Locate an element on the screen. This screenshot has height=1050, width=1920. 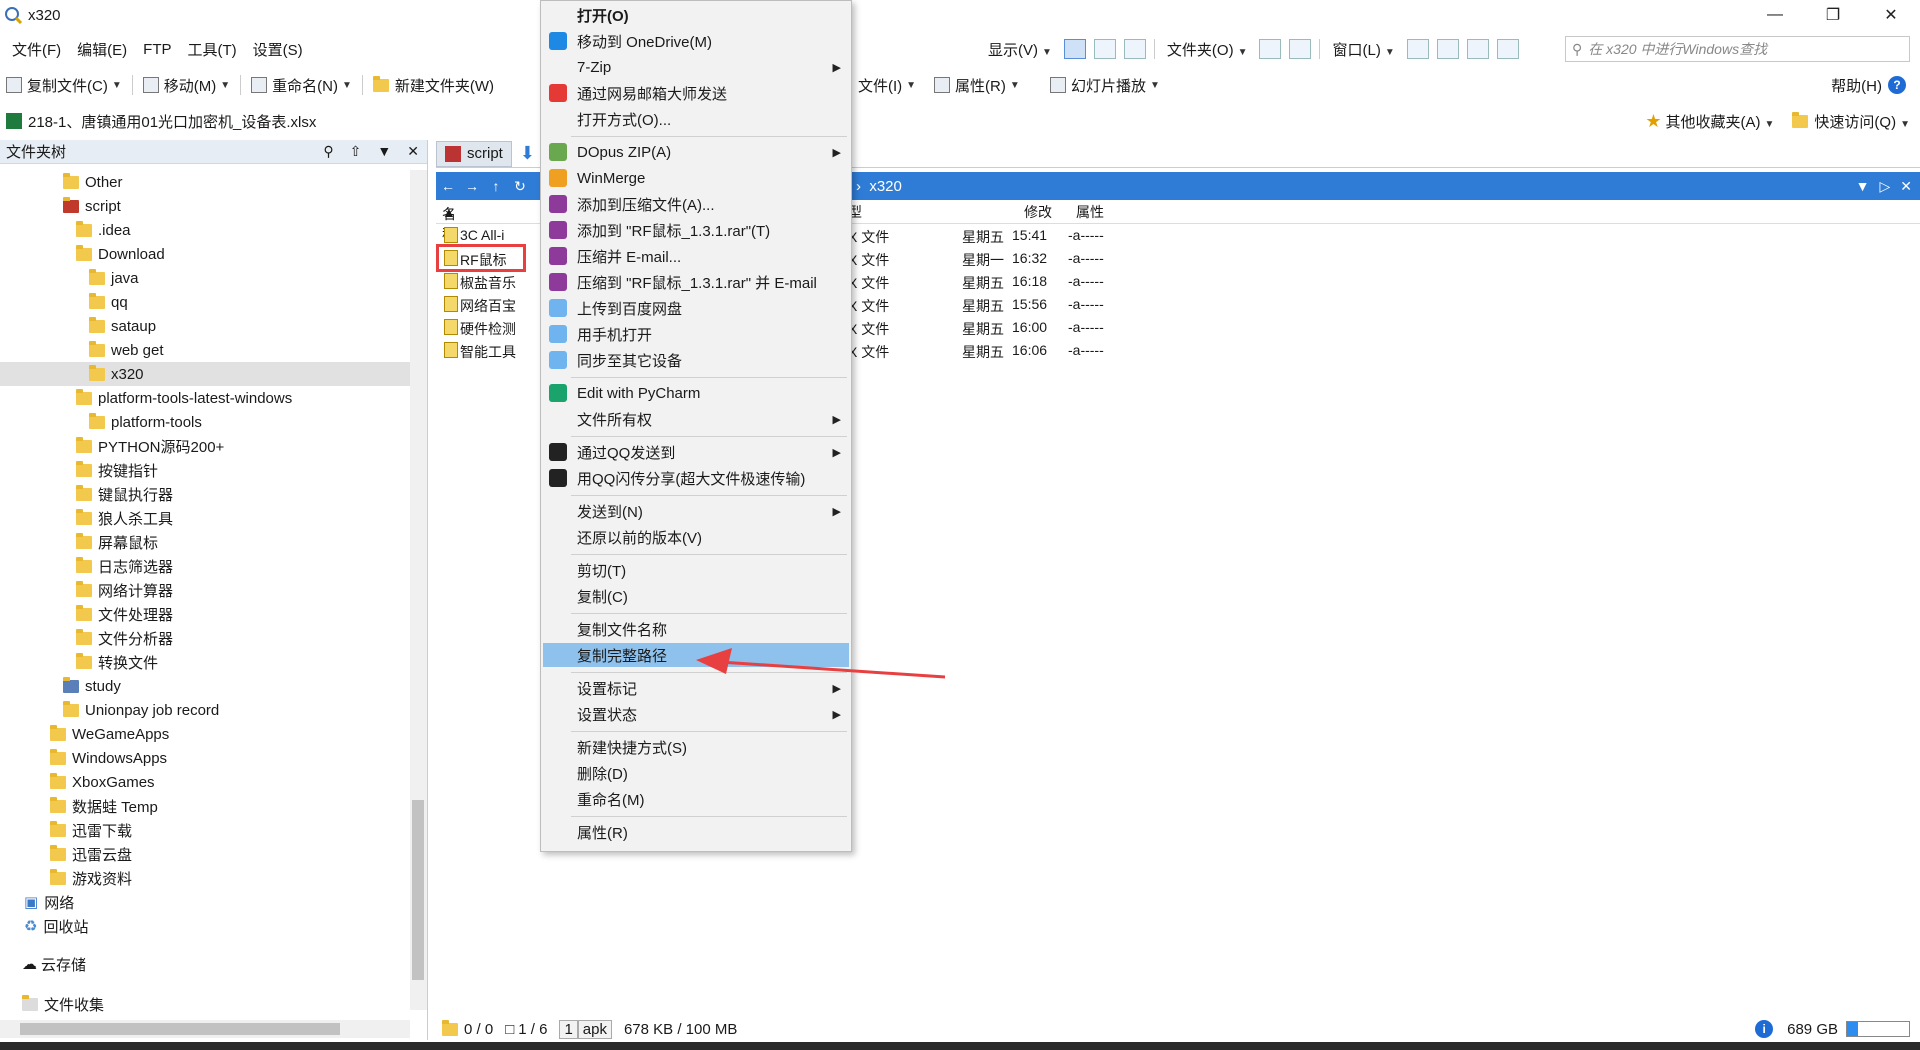
rename-button: 重命名(N) ▼ is located at coordinates (301, 85).